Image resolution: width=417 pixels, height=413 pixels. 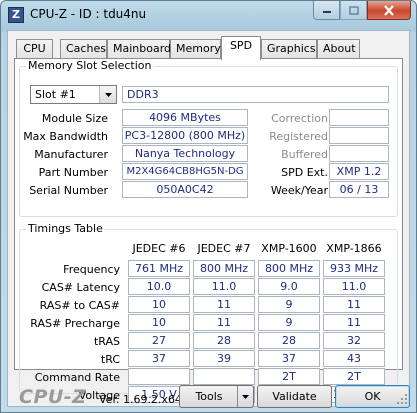 What do you see at coordinates (208, 15) in the screenshot?
I see `title-bar: Z CPU-Z - ID : tdu4nu` at bounding box center [208, 15].